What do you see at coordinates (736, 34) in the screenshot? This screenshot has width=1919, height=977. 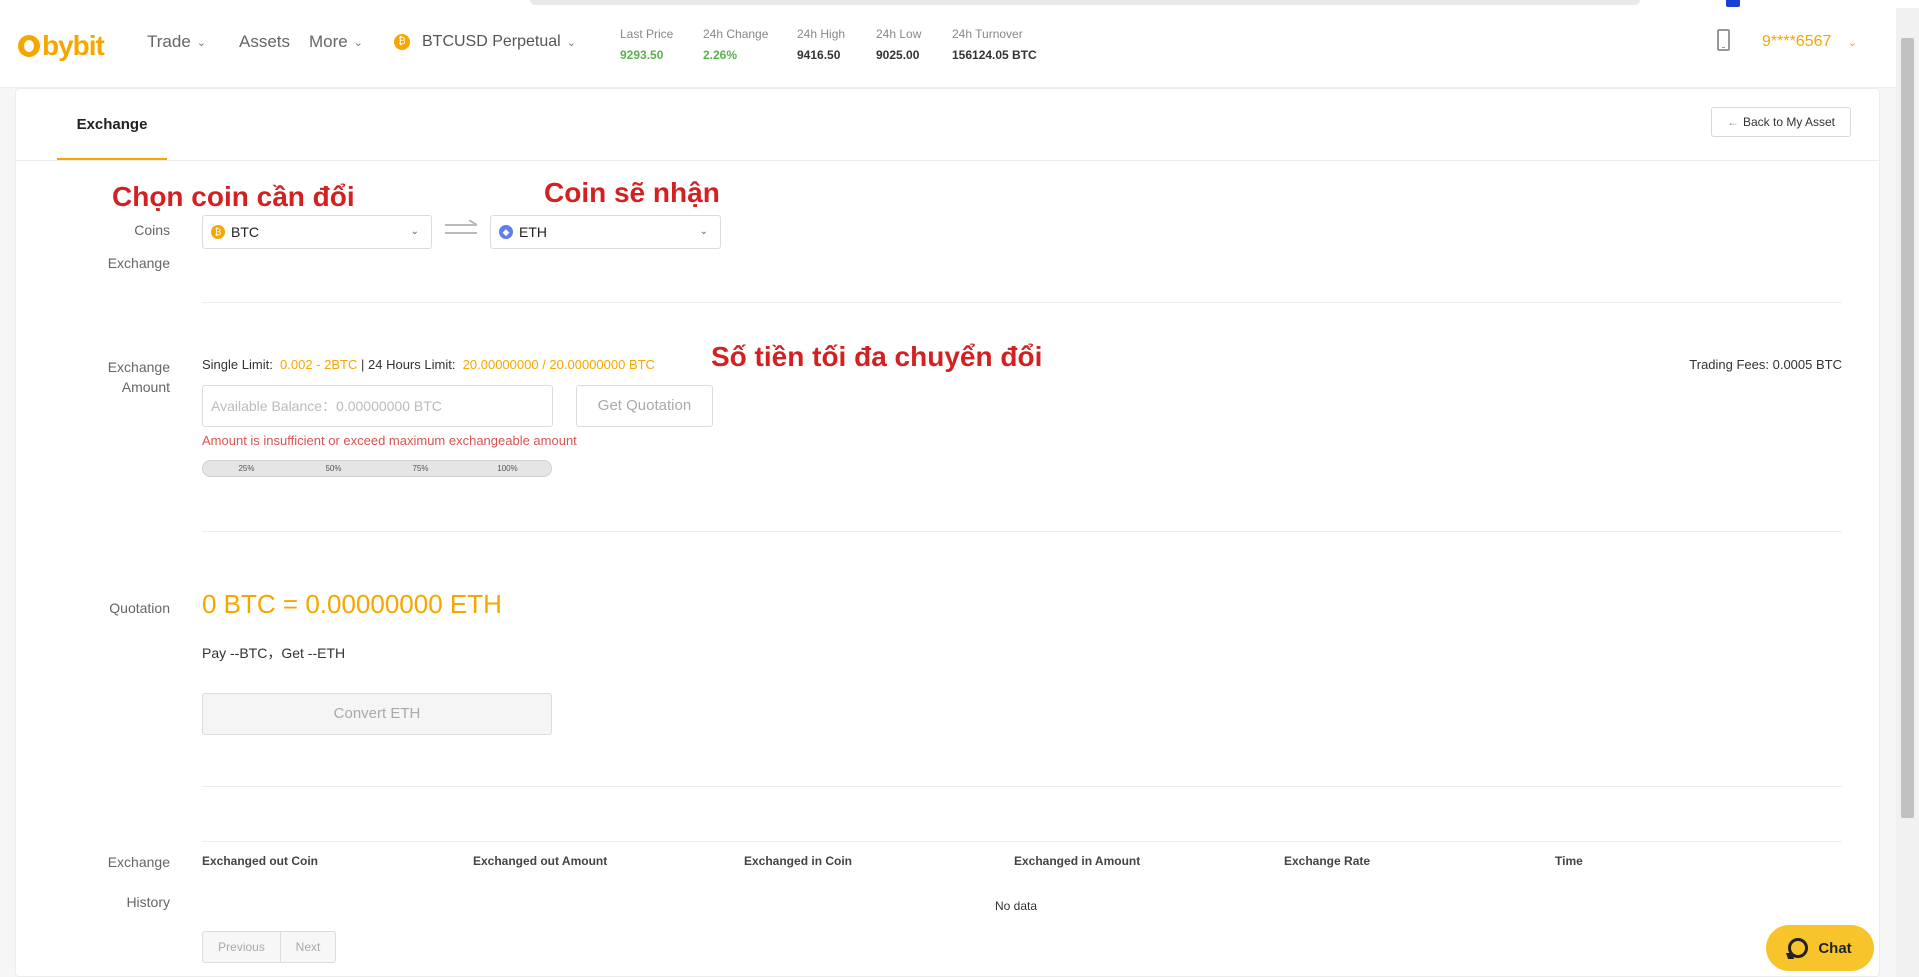 I see `ticker-label: 24h Change` at bounding box center [736, 34].